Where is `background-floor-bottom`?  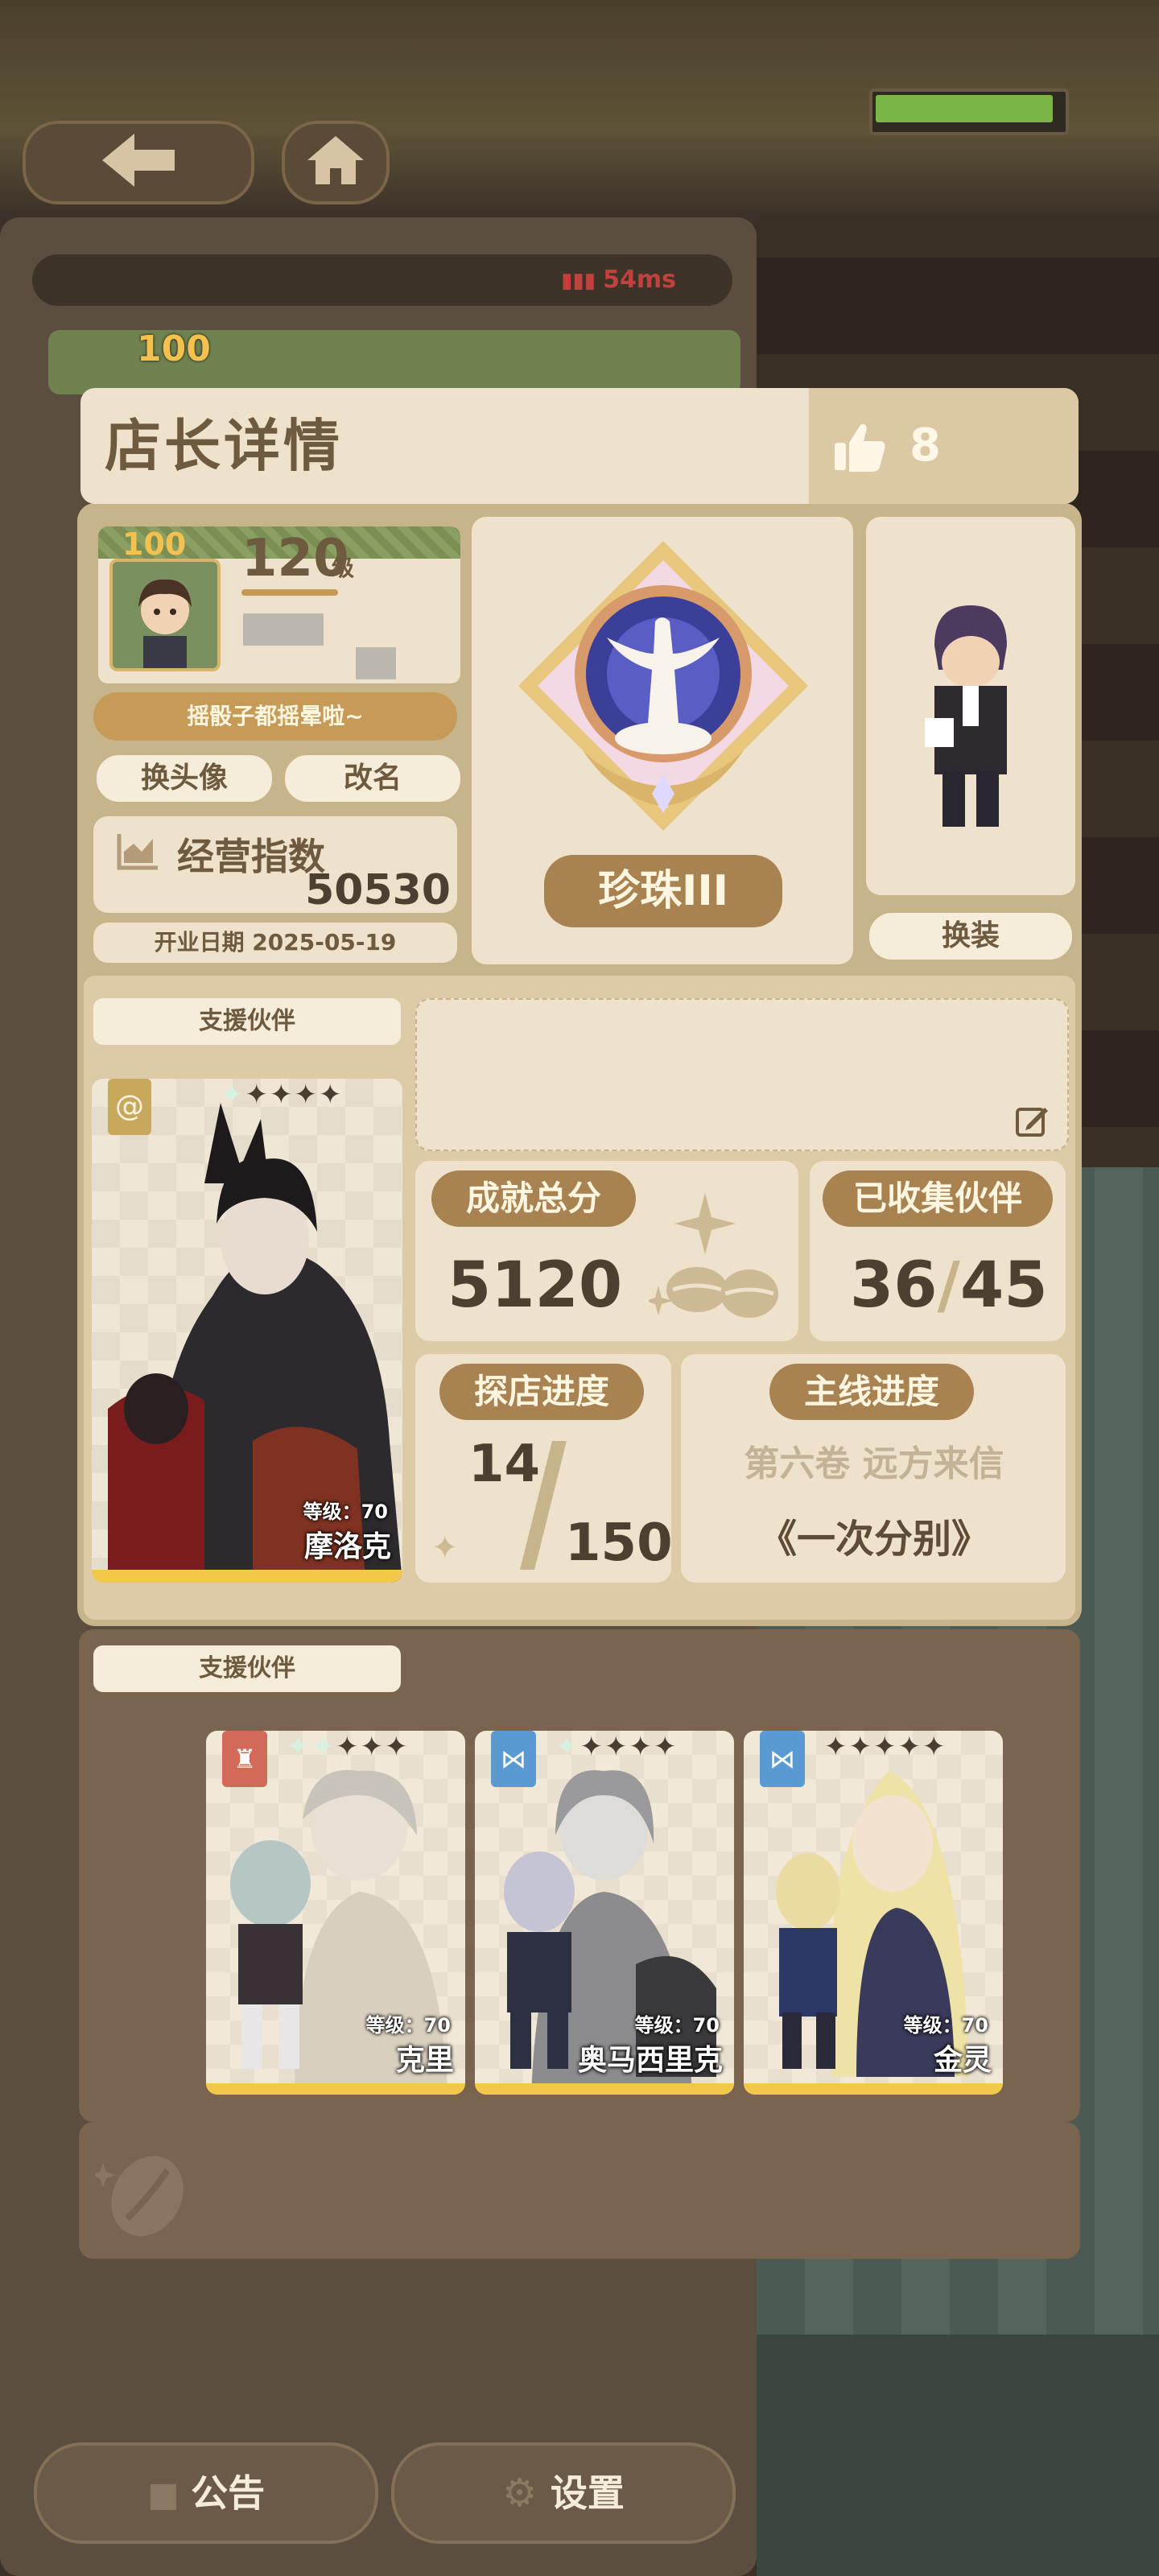 background-floor-bottom is located at coordinates (958, 2455).